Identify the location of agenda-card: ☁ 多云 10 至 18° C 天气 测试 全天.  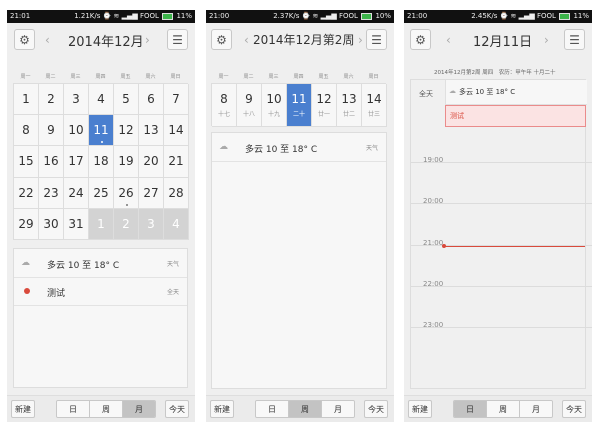
(100, 318).